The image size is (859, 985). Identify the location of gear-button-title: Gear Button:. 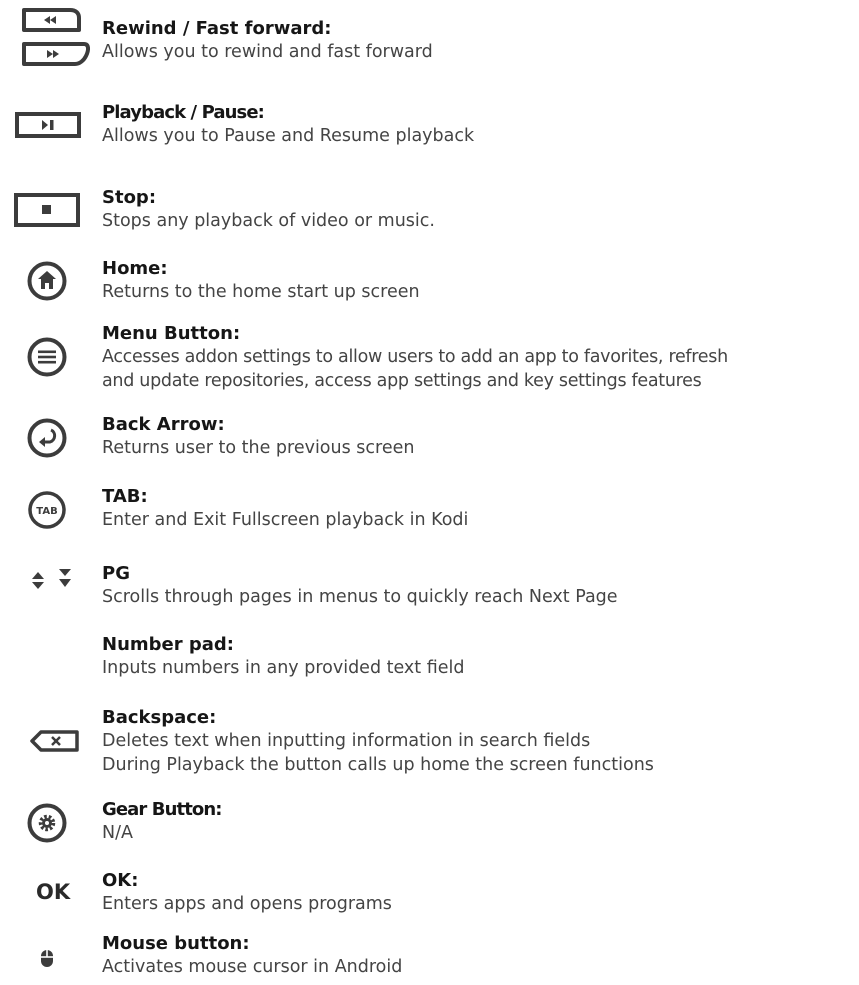
(162, 809).